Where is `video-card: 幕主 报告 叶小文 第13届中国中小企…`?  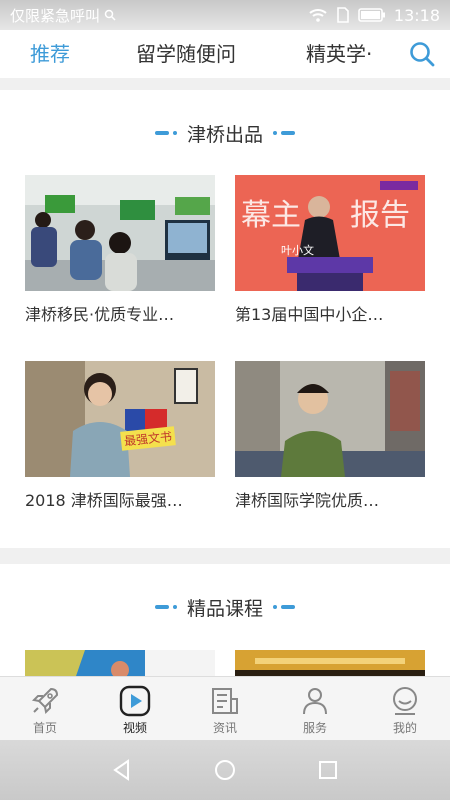
video-card: 幕主 报告 叶小文 第13届中国中小企… is located at coordinates (330, 250).